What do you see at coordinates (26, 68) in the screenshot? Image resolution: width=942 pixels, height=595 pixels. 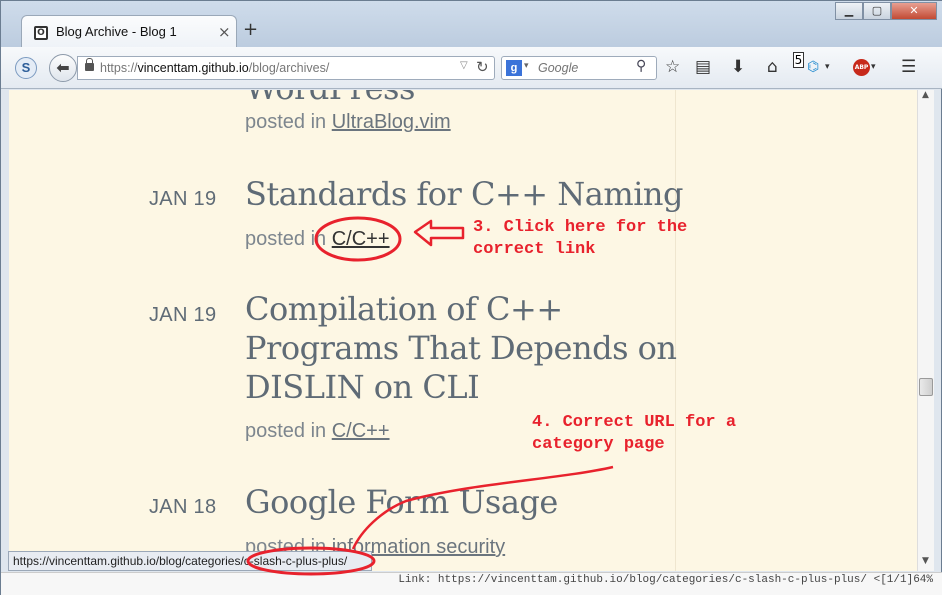 I see `s-addon-button: S` at bounding box center [26, 68].